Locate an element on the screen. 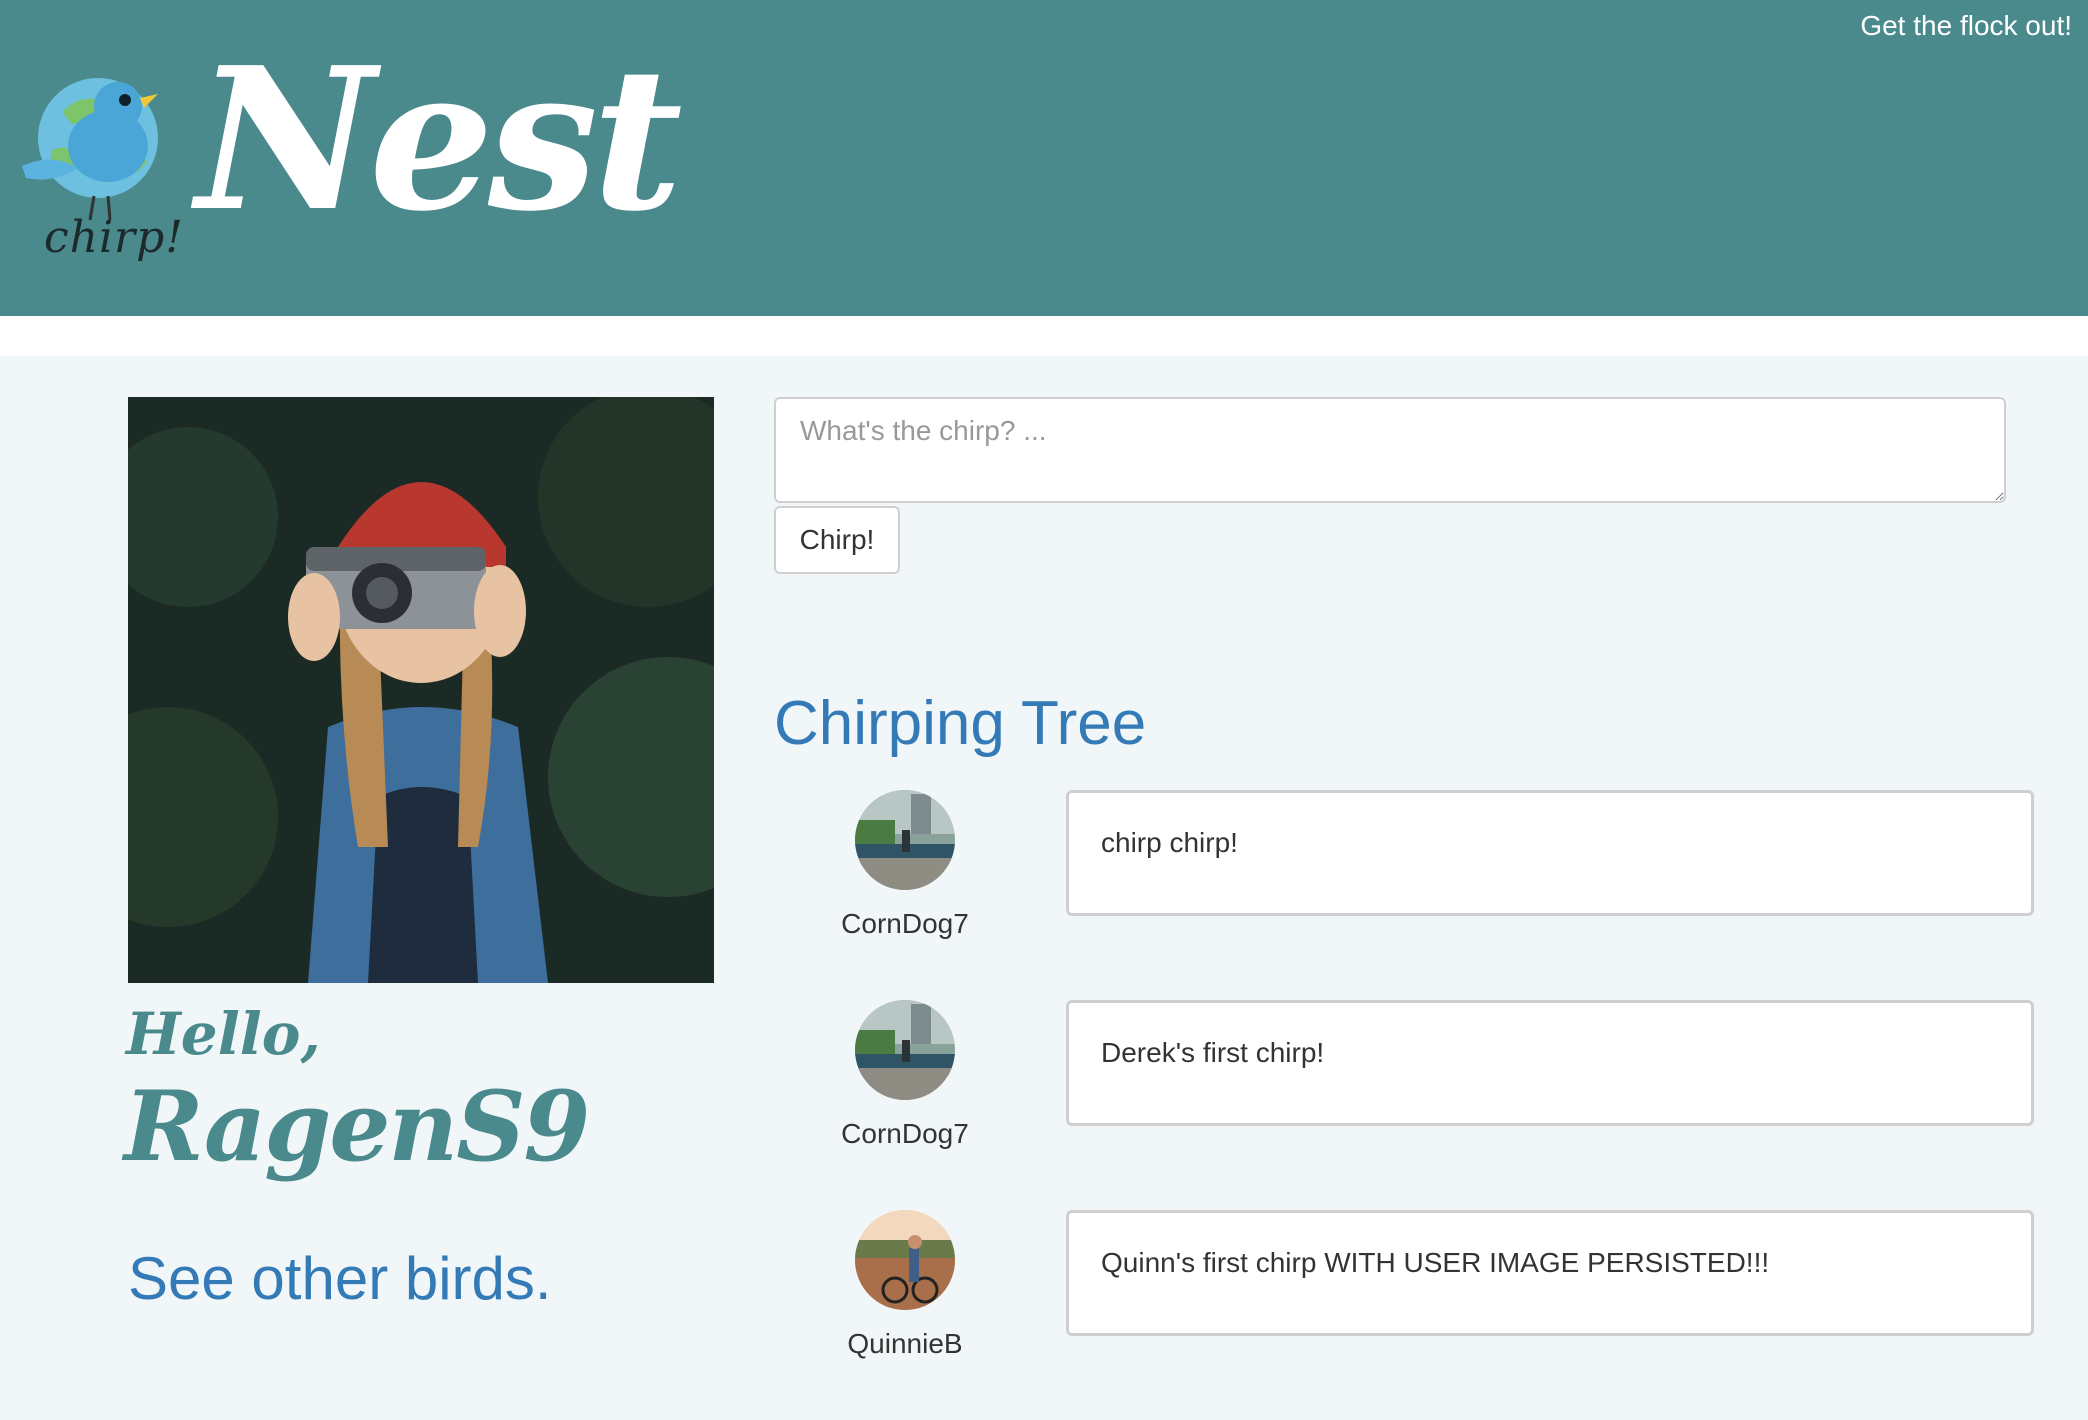 The image size is (2088, 1420). author-name: QuinnieB is located at coordinates (905, 1344).